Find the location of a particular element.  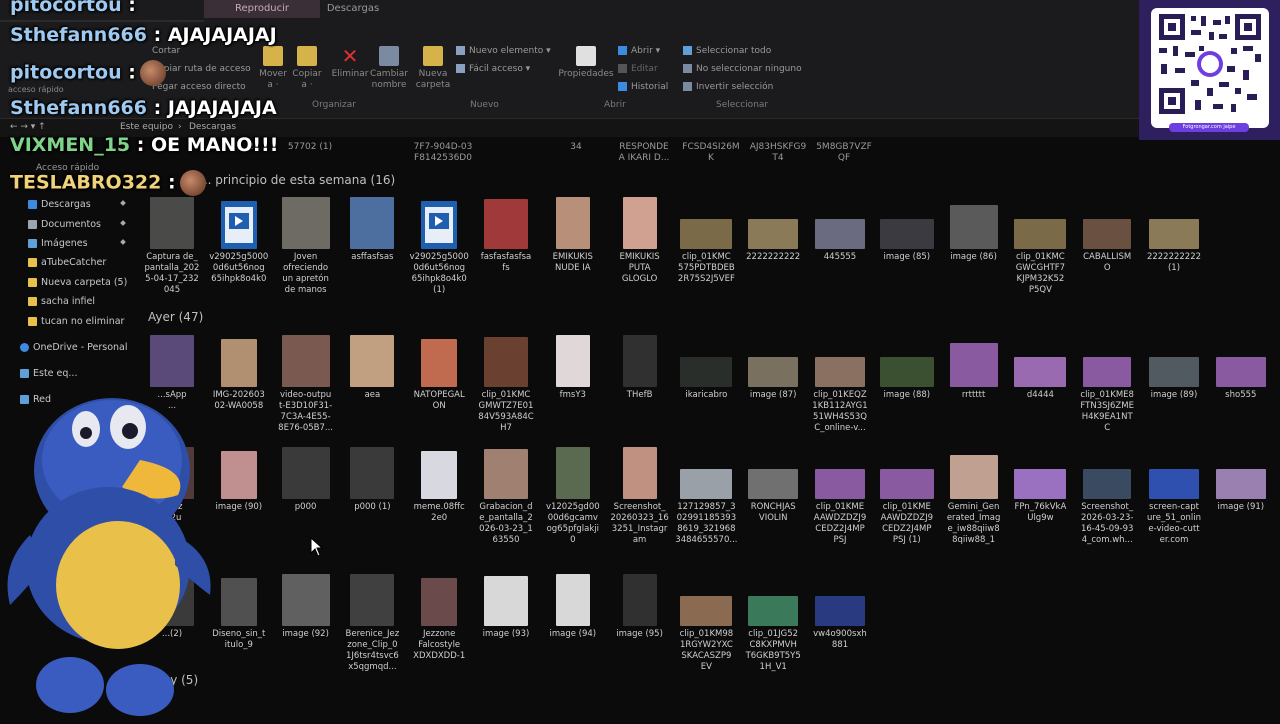

cut-button: Cortar is located at coordinates (166, 51).